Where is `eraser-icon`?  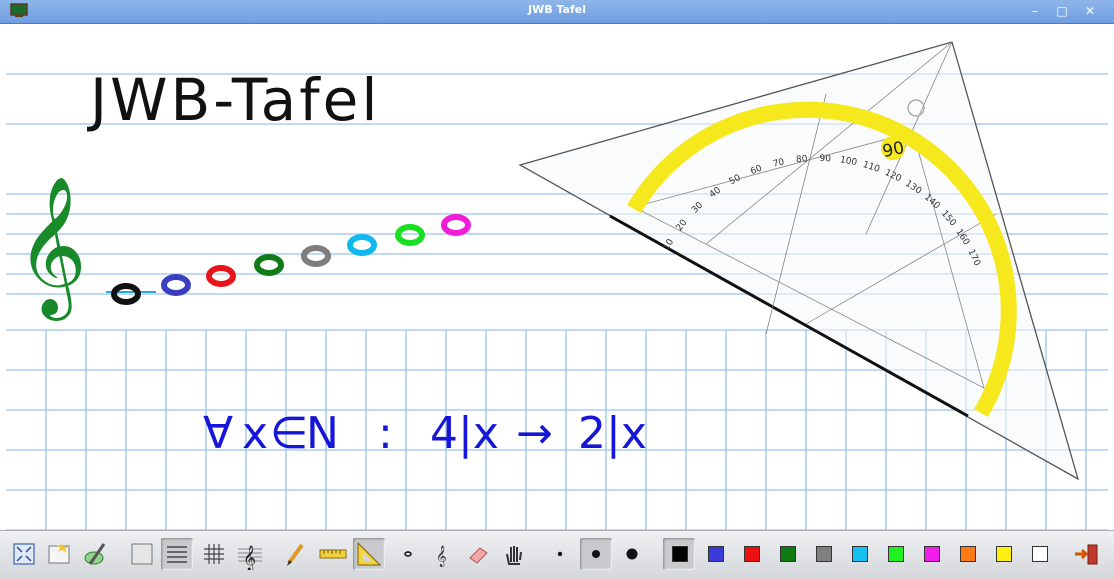 eraser-icon is located at coordinates (478, 555).